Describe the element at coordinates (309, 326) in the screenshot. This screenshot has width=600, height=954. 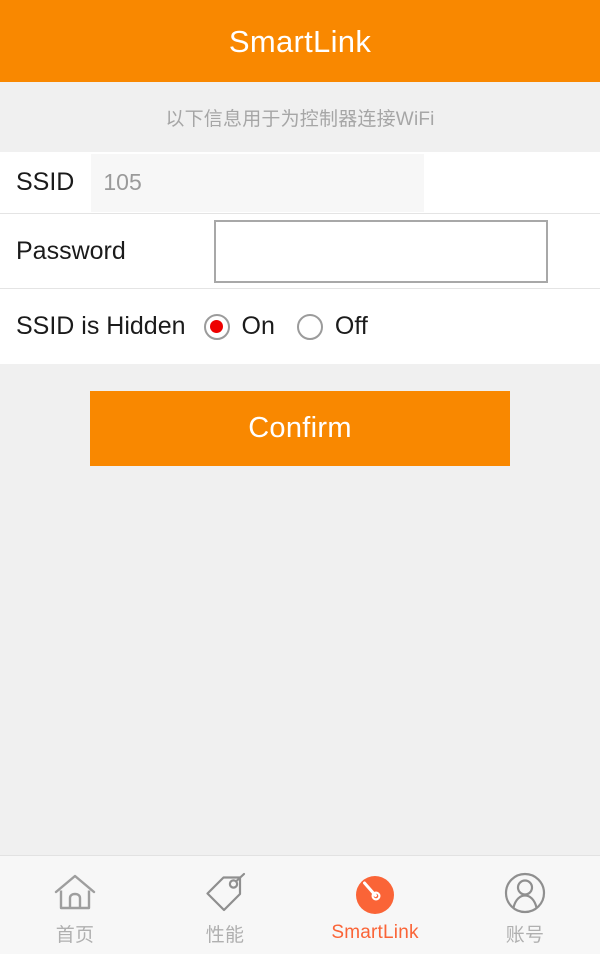
I see `radio-off-icon` at that location.